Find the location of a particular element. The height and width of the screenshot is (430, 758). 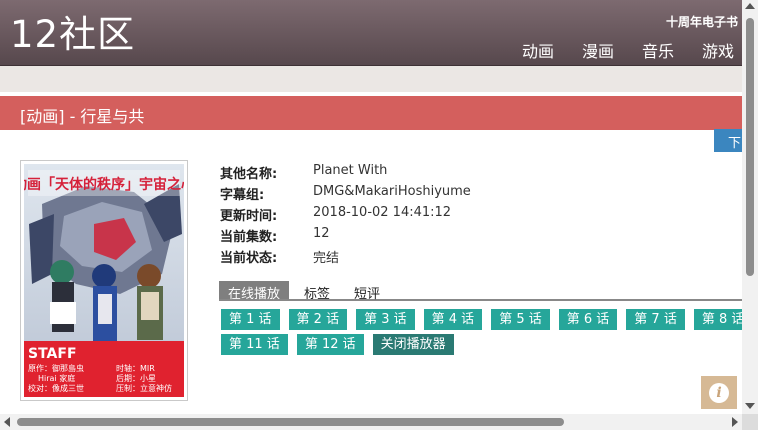

info-row-alt-name: 其他名称: Planet With is located at coordinates (345, 173).